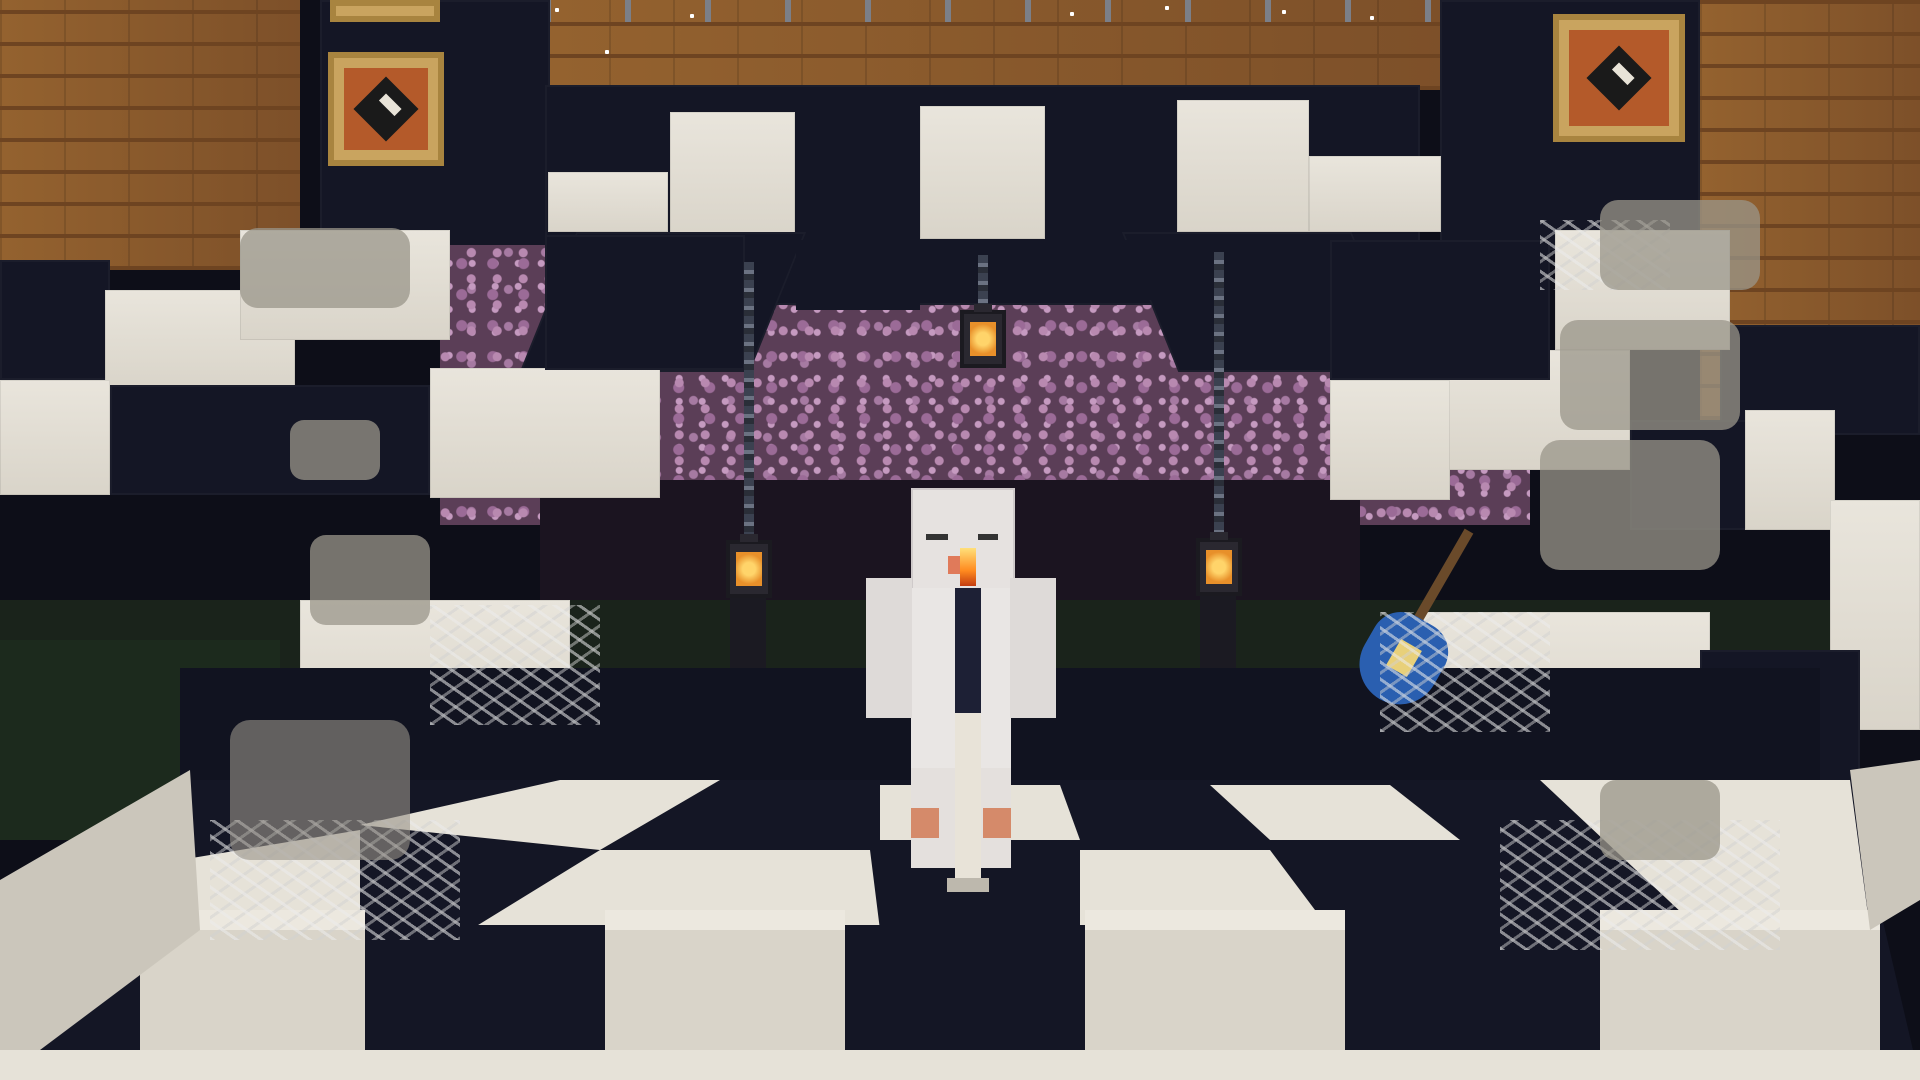 The height and width of the screenshot is (1080, 1920). What do you see at coordinates (925, 823) in the screenshot?
I see `player-foot-left` at bounding box center [925, 823].